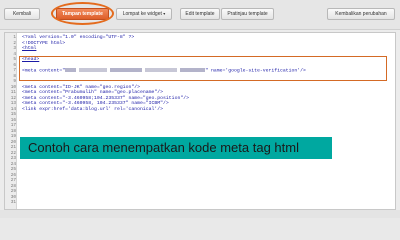 The image size is (400, 240). Describe the element at coordinates (78, 37) in the screenshot. I see `xml-declaration: <?xml version="1.0" encoding="UTF-8" ?>` at that location.